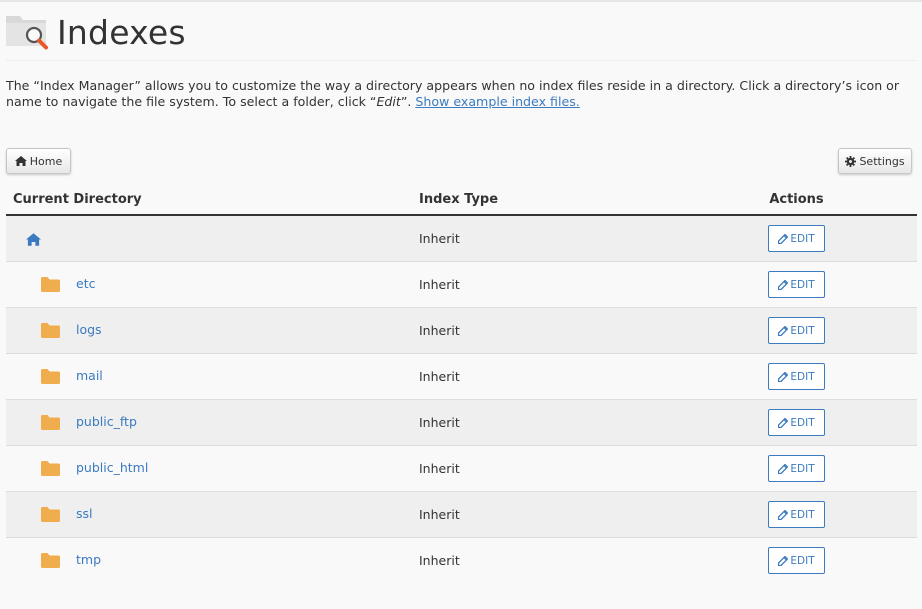 The height and width of the screenshot is (609, 922). What do you see at coordinates (212, 238) in the screenshot?
I see `directory-cell` at bounding box center [212, 238].